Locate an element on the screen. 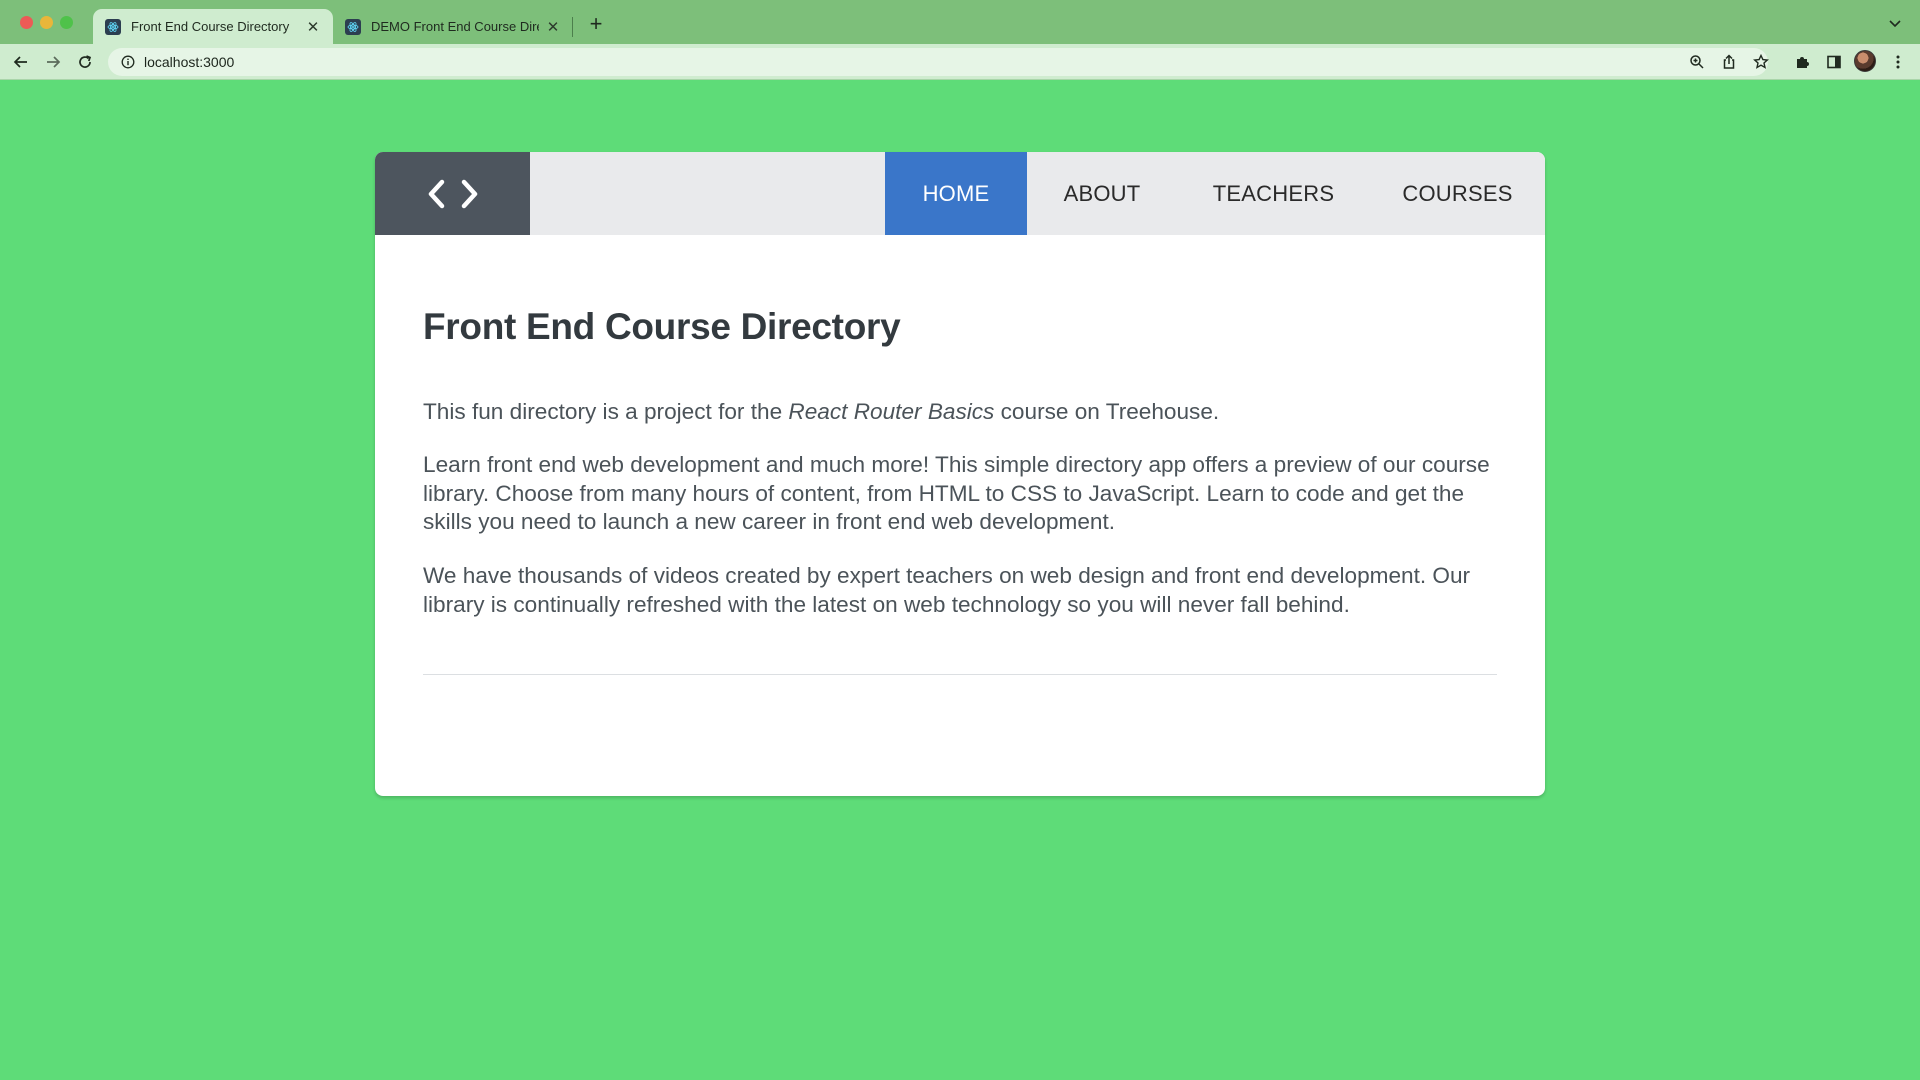 This screenshot has width=1920, height=1080. main-nav: HOME ABOUT TEACHERS COURSES is located at coordinates (1215, 193).